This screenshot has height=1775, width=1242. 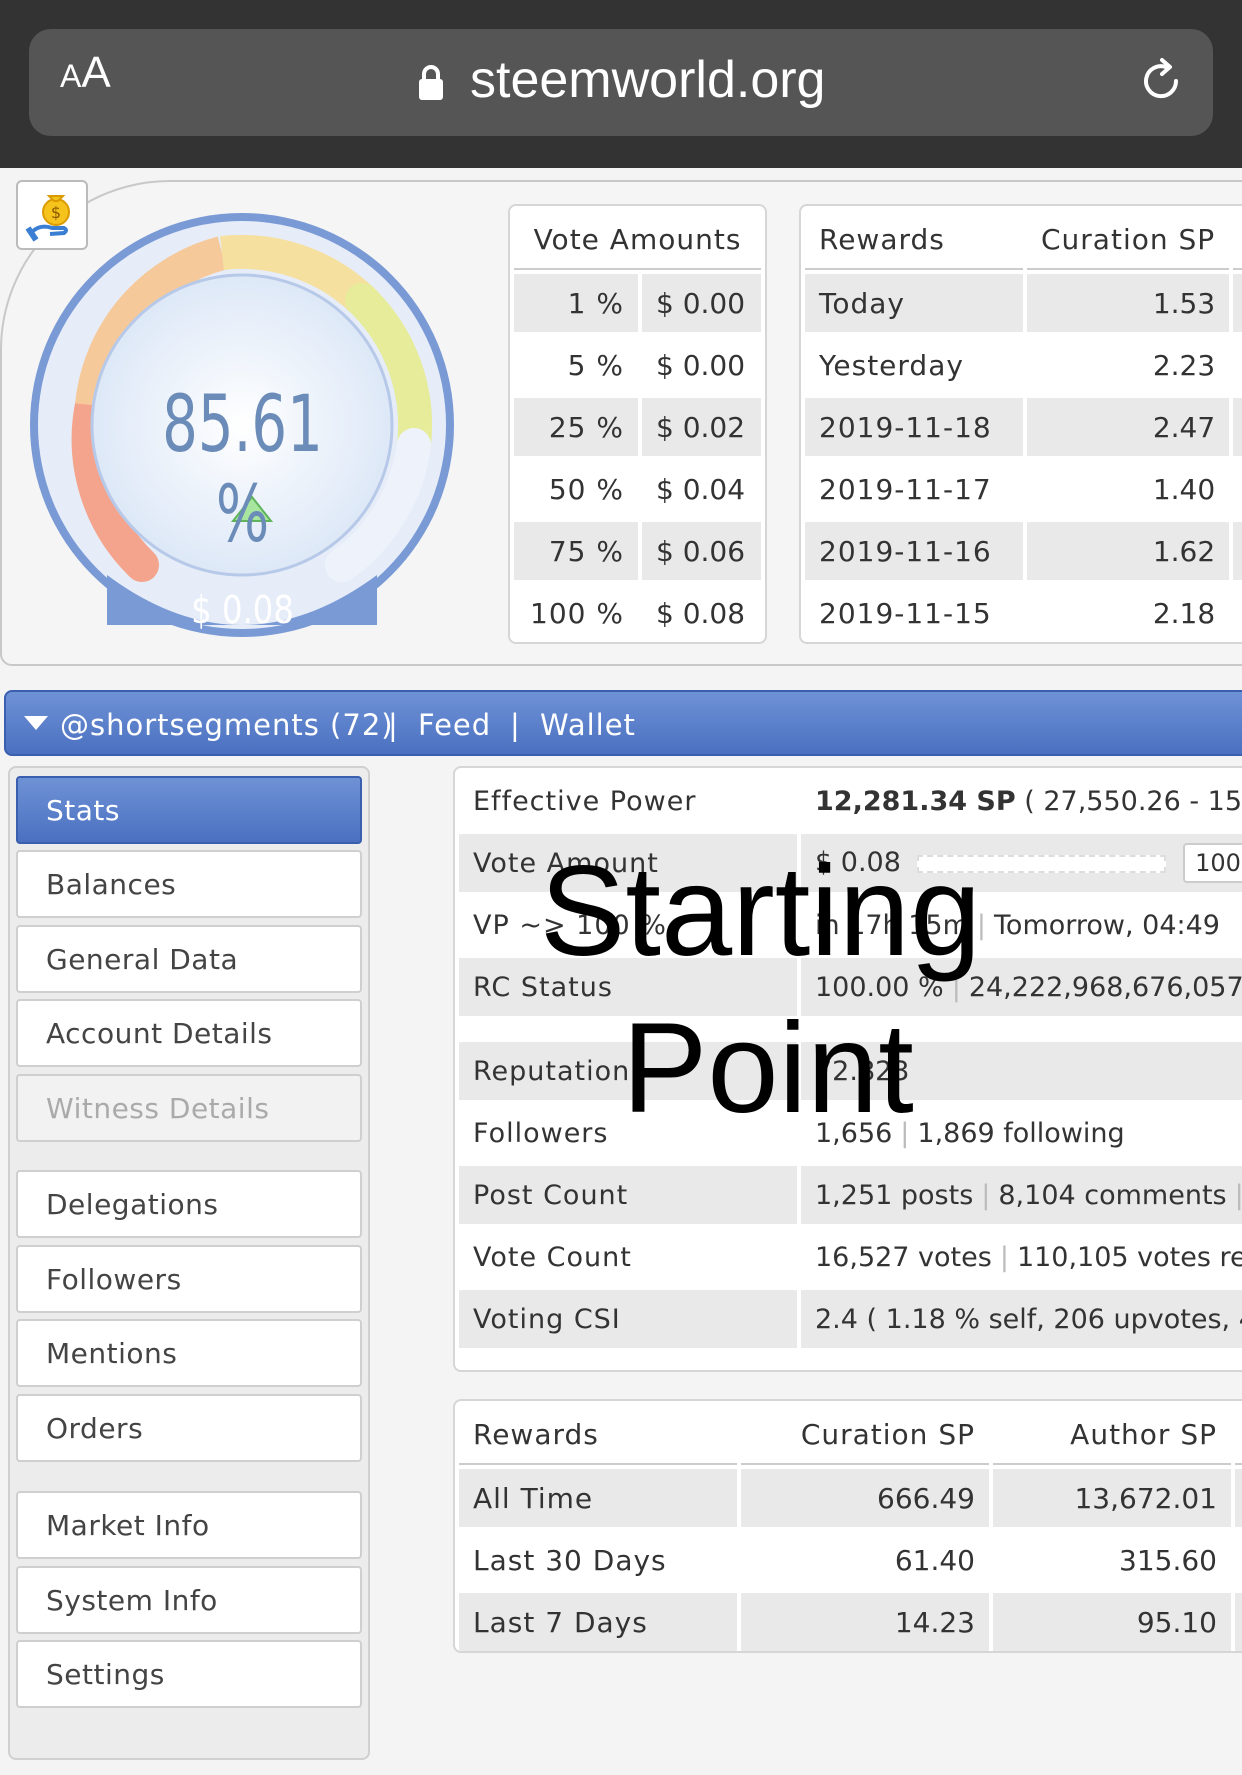 I want to click on vote-pct: 100 %, so click(x=577, y=613).